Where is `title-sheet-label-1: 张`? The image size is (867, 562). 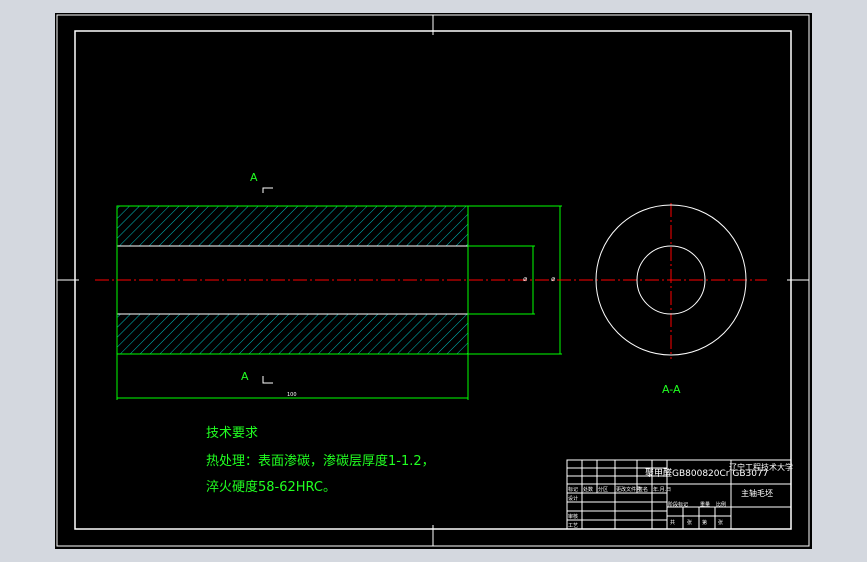 title-sheet-label-1: 张 is located at coordinates (690, 523).